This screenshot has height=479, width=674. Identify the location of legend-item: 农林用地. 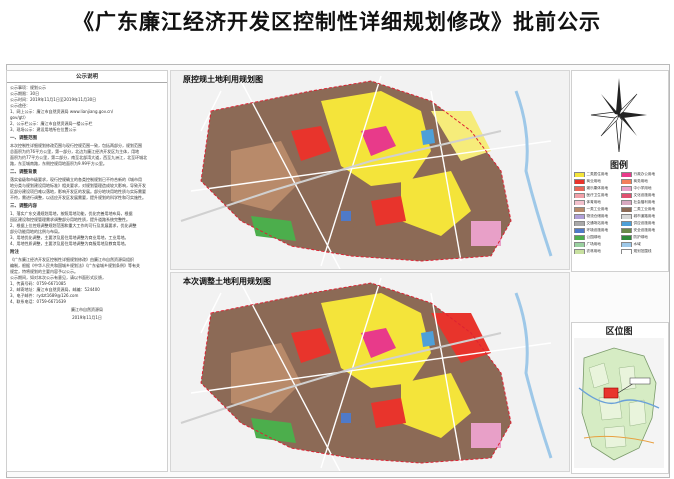
(596, 251).